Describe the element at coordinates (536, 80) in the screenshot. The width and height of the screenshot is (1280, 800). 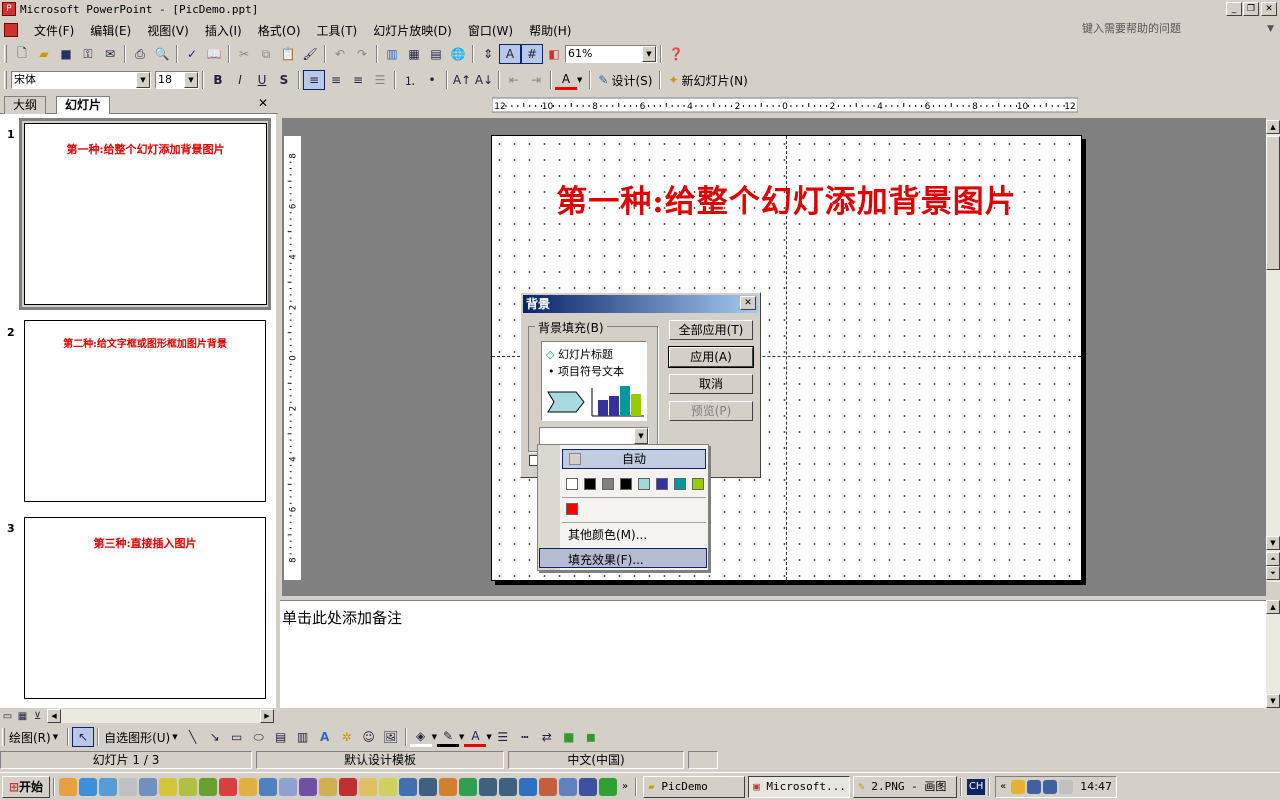
I see `increase-indent-icon: ⇥` at that location.